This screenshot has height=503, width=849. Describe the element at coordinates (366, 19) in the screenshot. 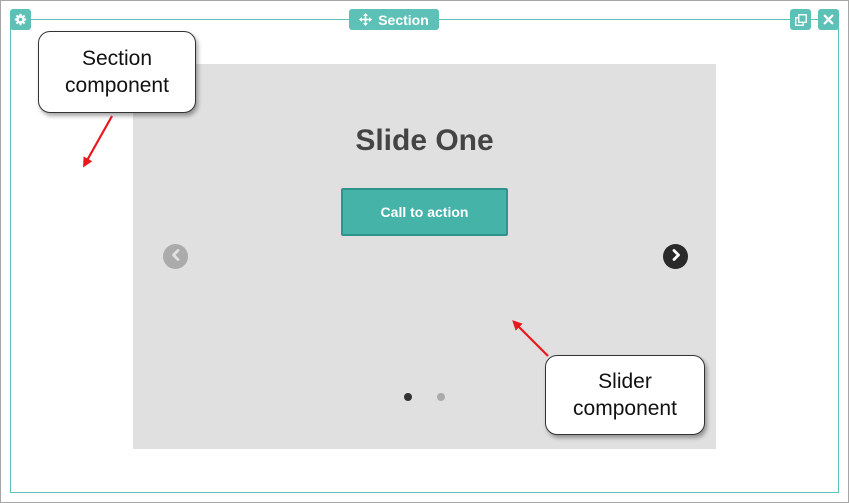

I see `move-icon` at that location.